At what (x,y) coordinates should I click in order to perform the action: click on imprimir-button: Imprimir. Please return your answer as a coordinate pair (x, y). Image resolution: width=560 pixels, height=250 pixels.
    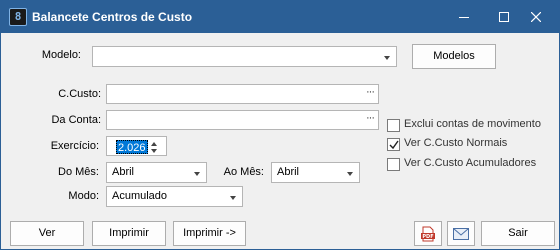
    Looking at the image, I should click on (129, 233).